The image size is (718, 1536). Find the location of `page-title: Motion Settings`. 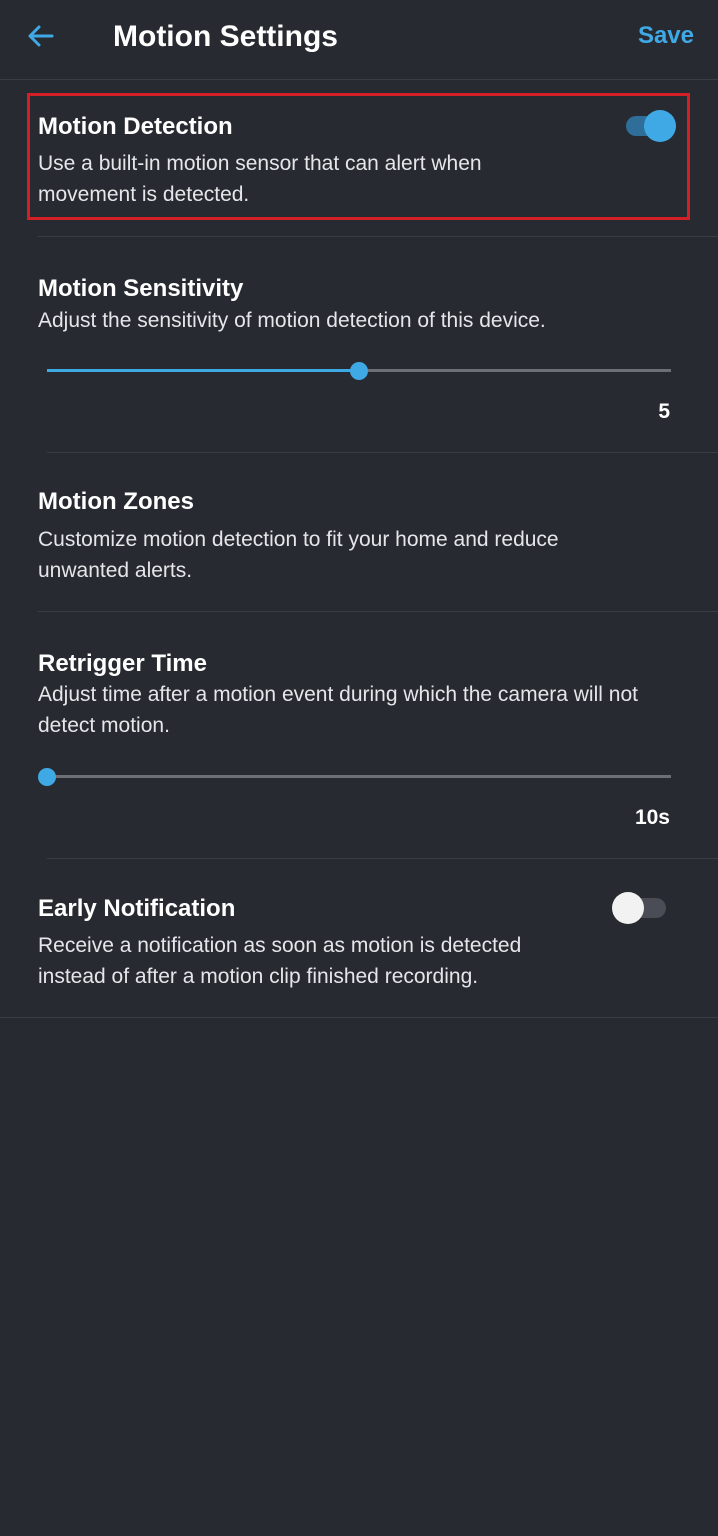

page-title: Motion Settings is located at coordinates (225, 36).